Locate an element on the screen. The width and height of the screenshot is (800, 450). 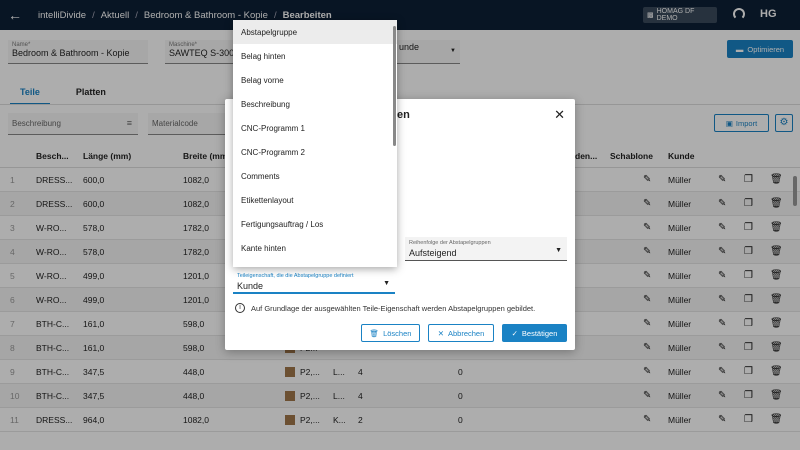
dropdown-option: Beschreibung is located at coordinates (315, 104).